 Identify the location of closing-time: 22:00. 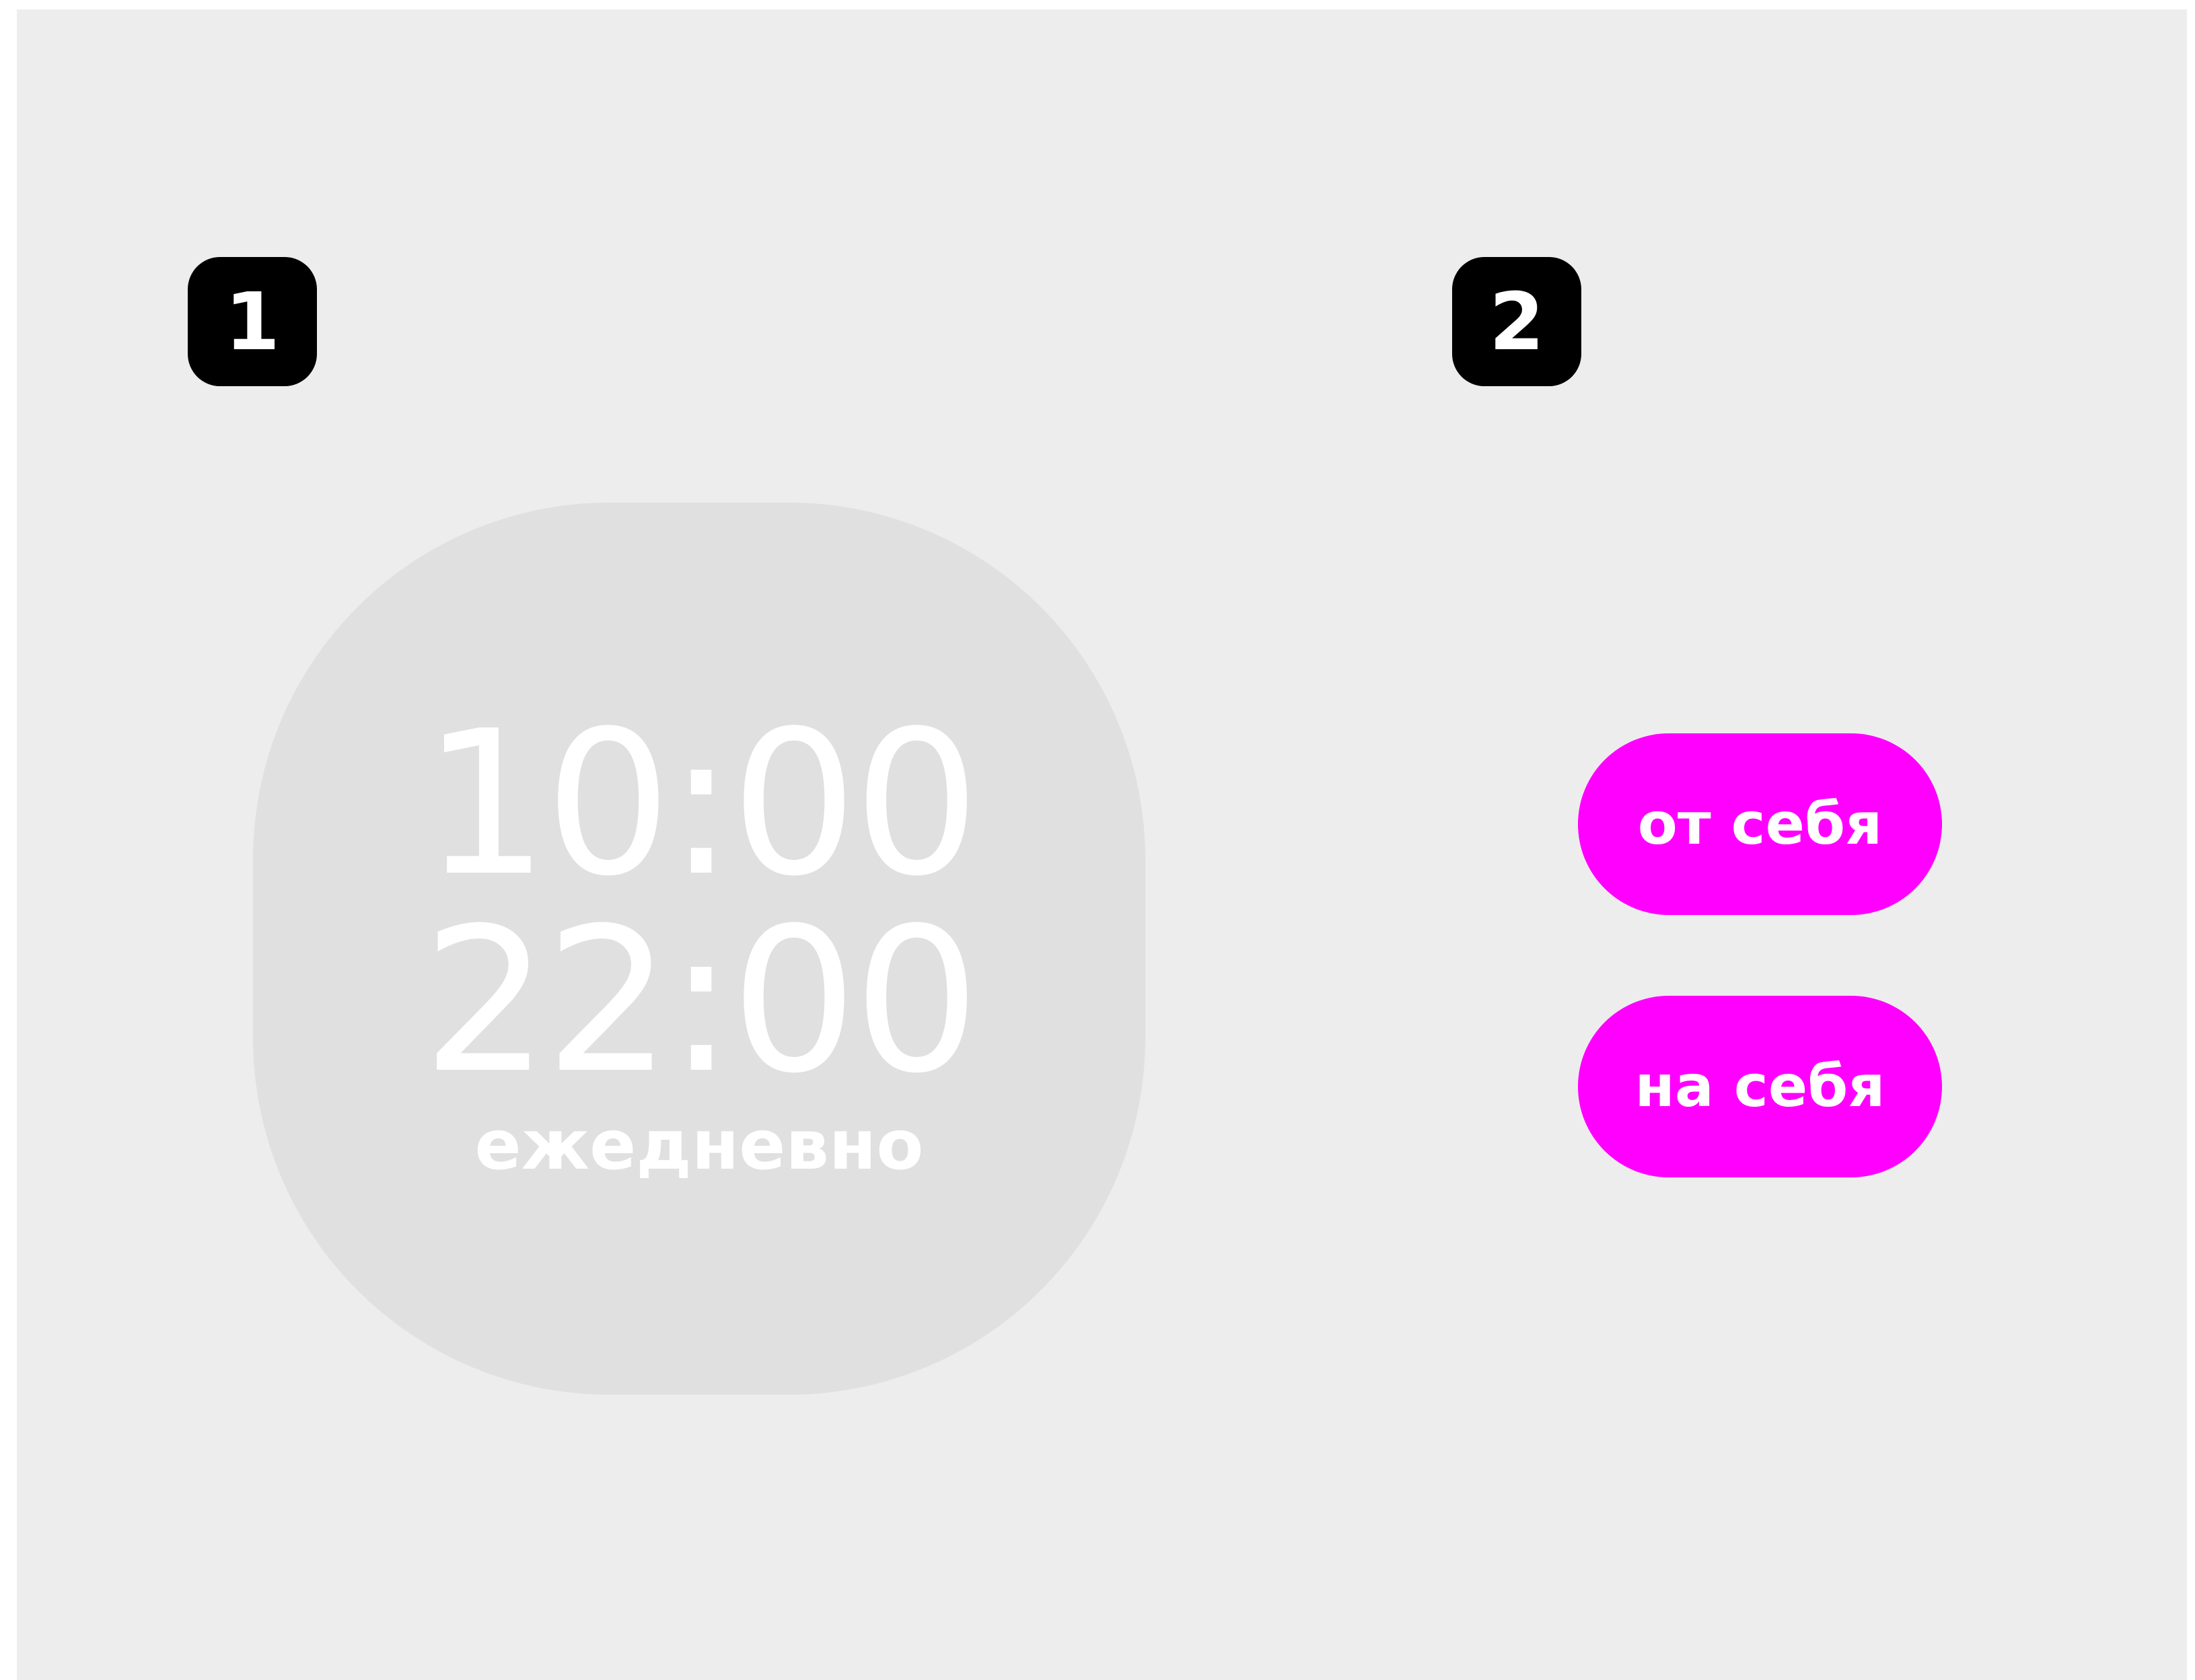
(701, 1001).